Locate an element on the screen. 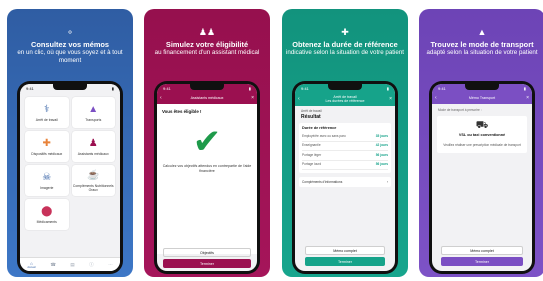 The image size is (543, 281). info-icon: ⓘ is located at coordinates (91, 264).